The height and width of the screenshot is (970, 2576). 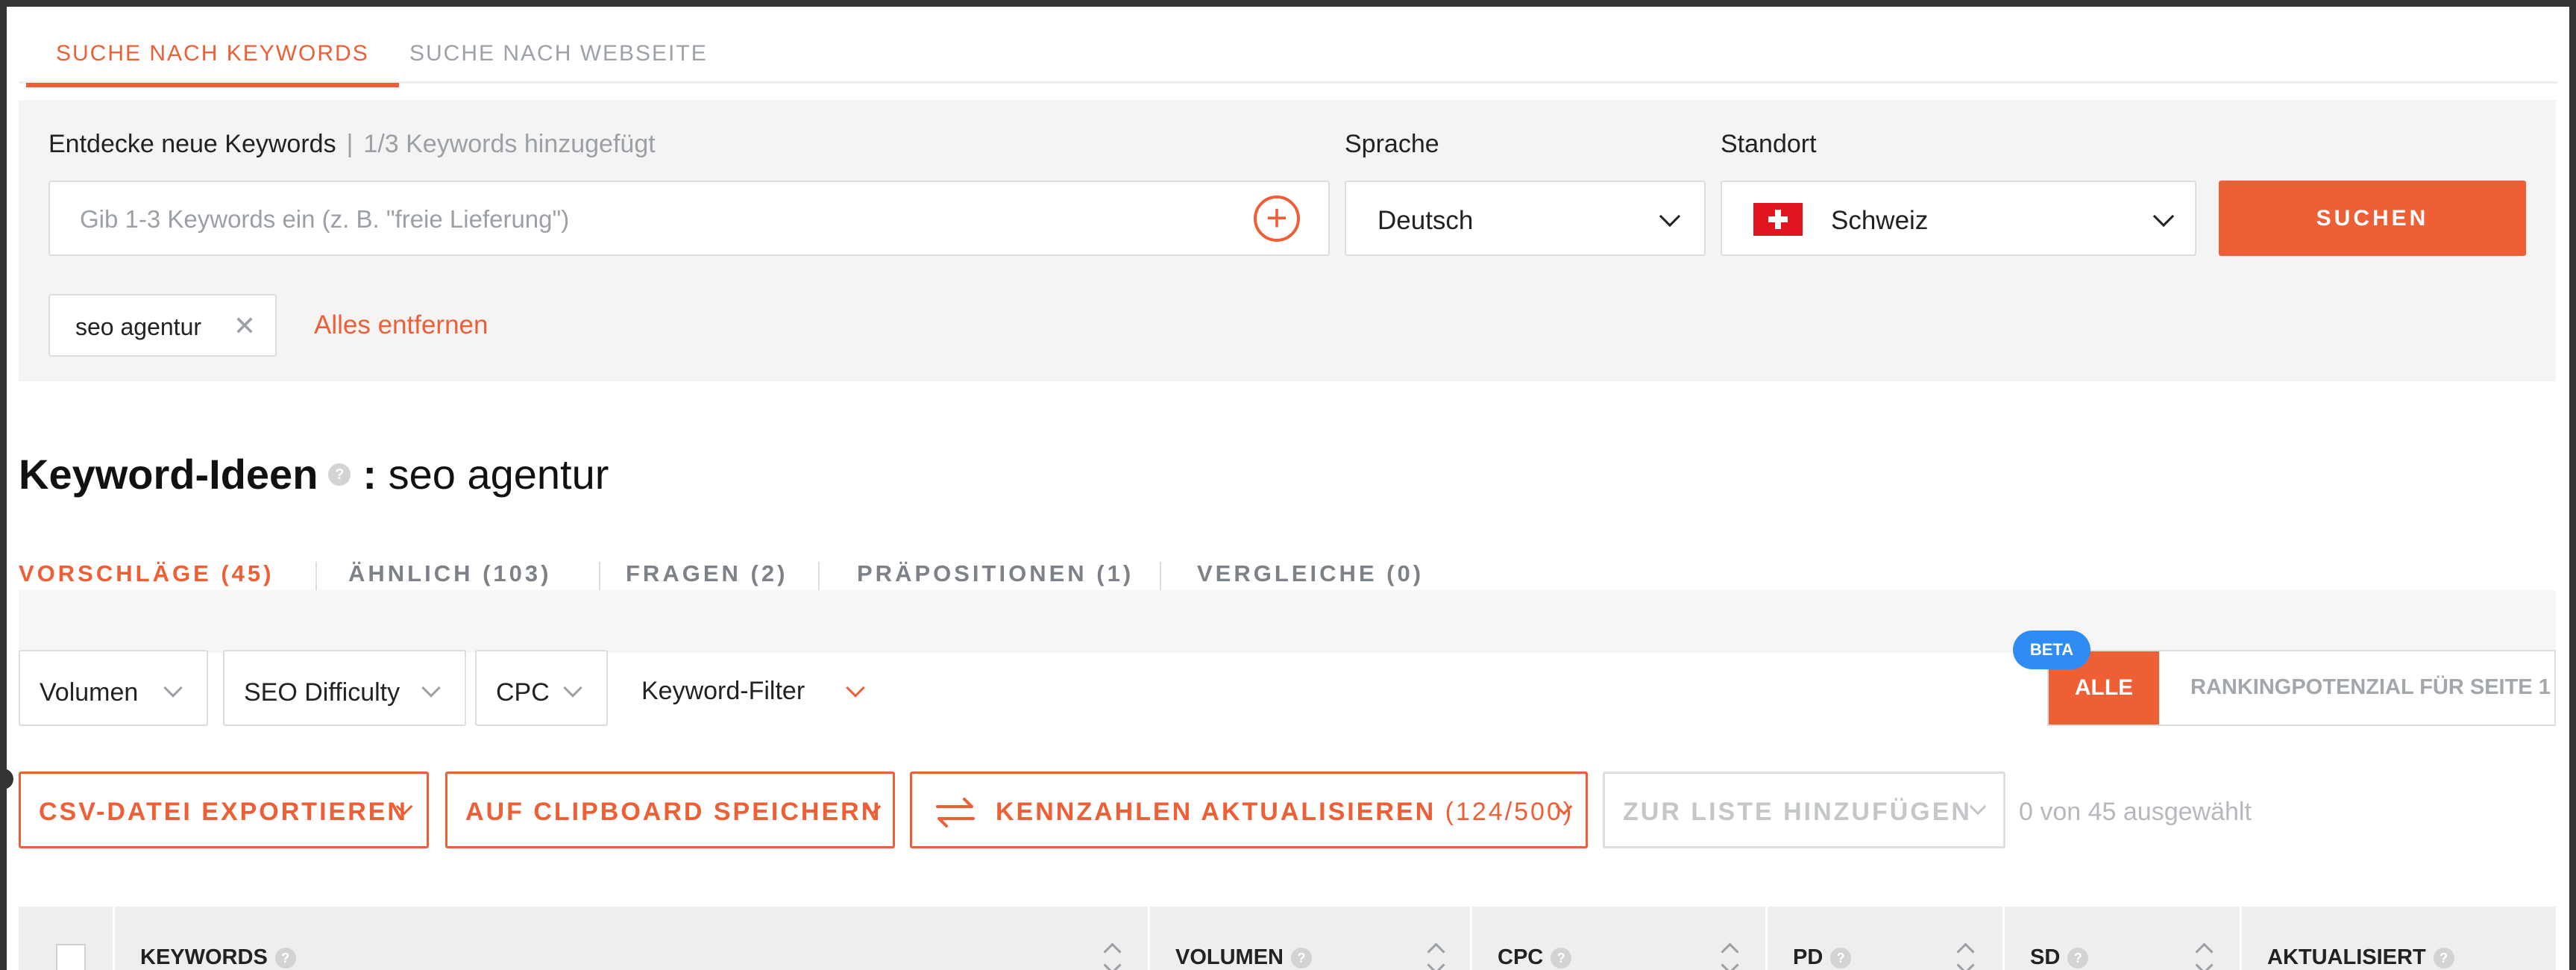 I want to click on refresh-metrics-text: KENNZAHLEN AKTUALISIEREN, so click(x=1216, y=812).